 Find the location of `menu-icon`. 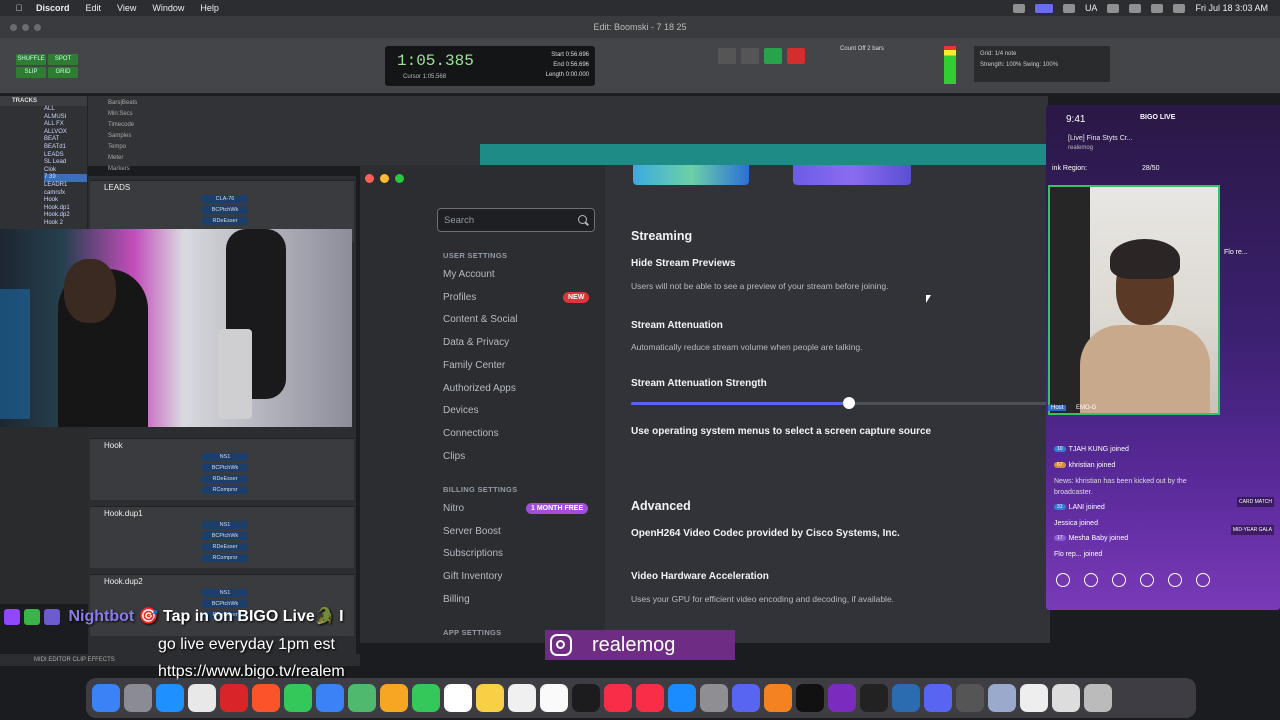

menu-icon is located at coordinates (1147, 580).